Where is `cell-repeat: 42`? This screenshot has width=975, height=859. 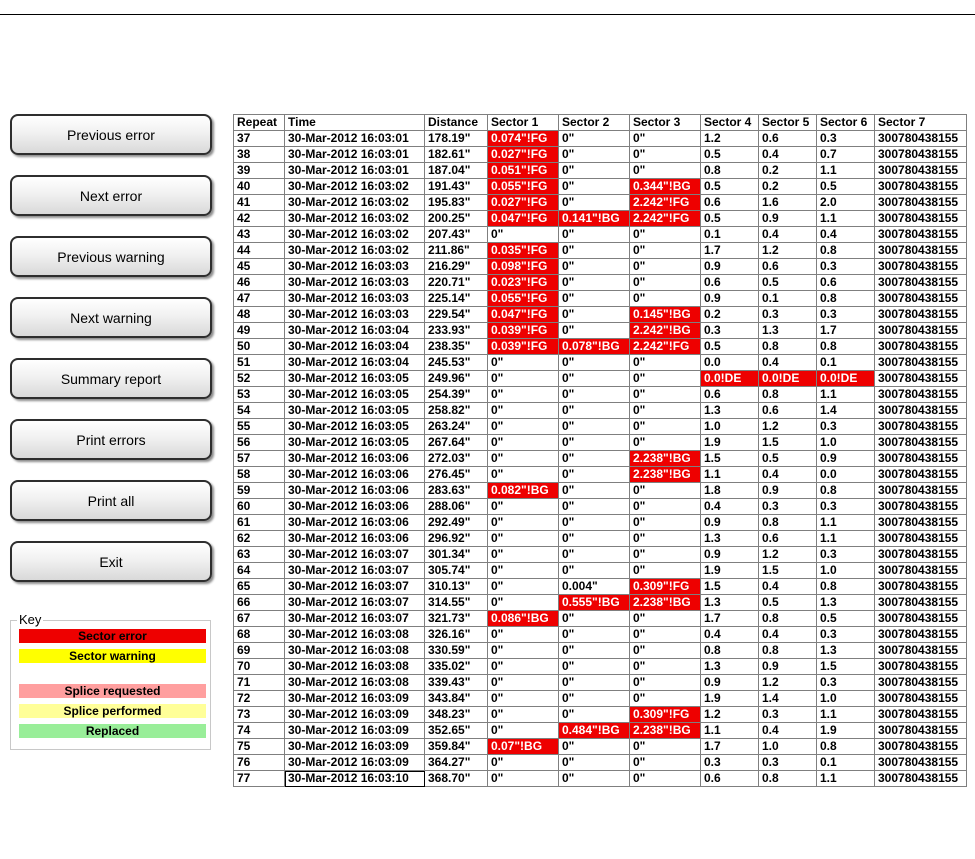
cell-repeat: 42 is located at coordinates (259, 218).